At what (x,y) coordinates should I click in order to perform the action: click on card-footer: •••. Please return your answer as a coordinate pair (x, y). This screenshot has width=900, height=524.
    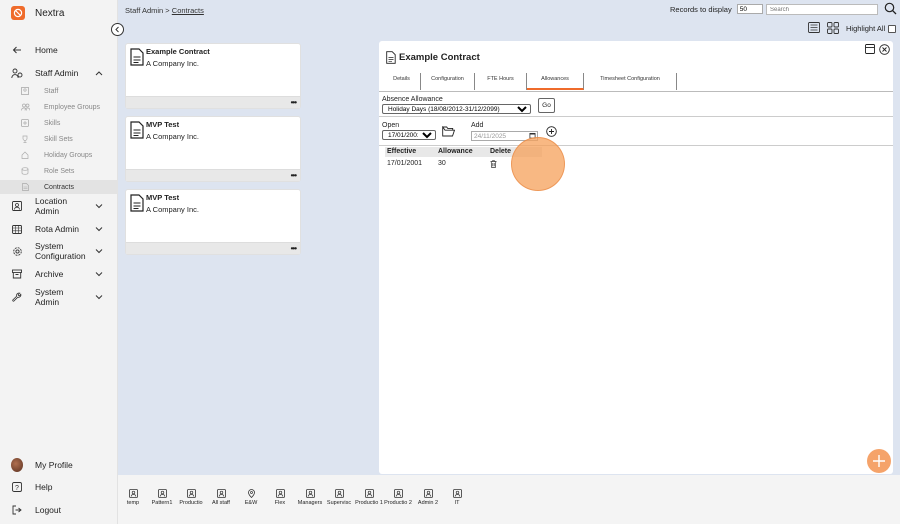
    Looking at the image, I should click on (213, 175).